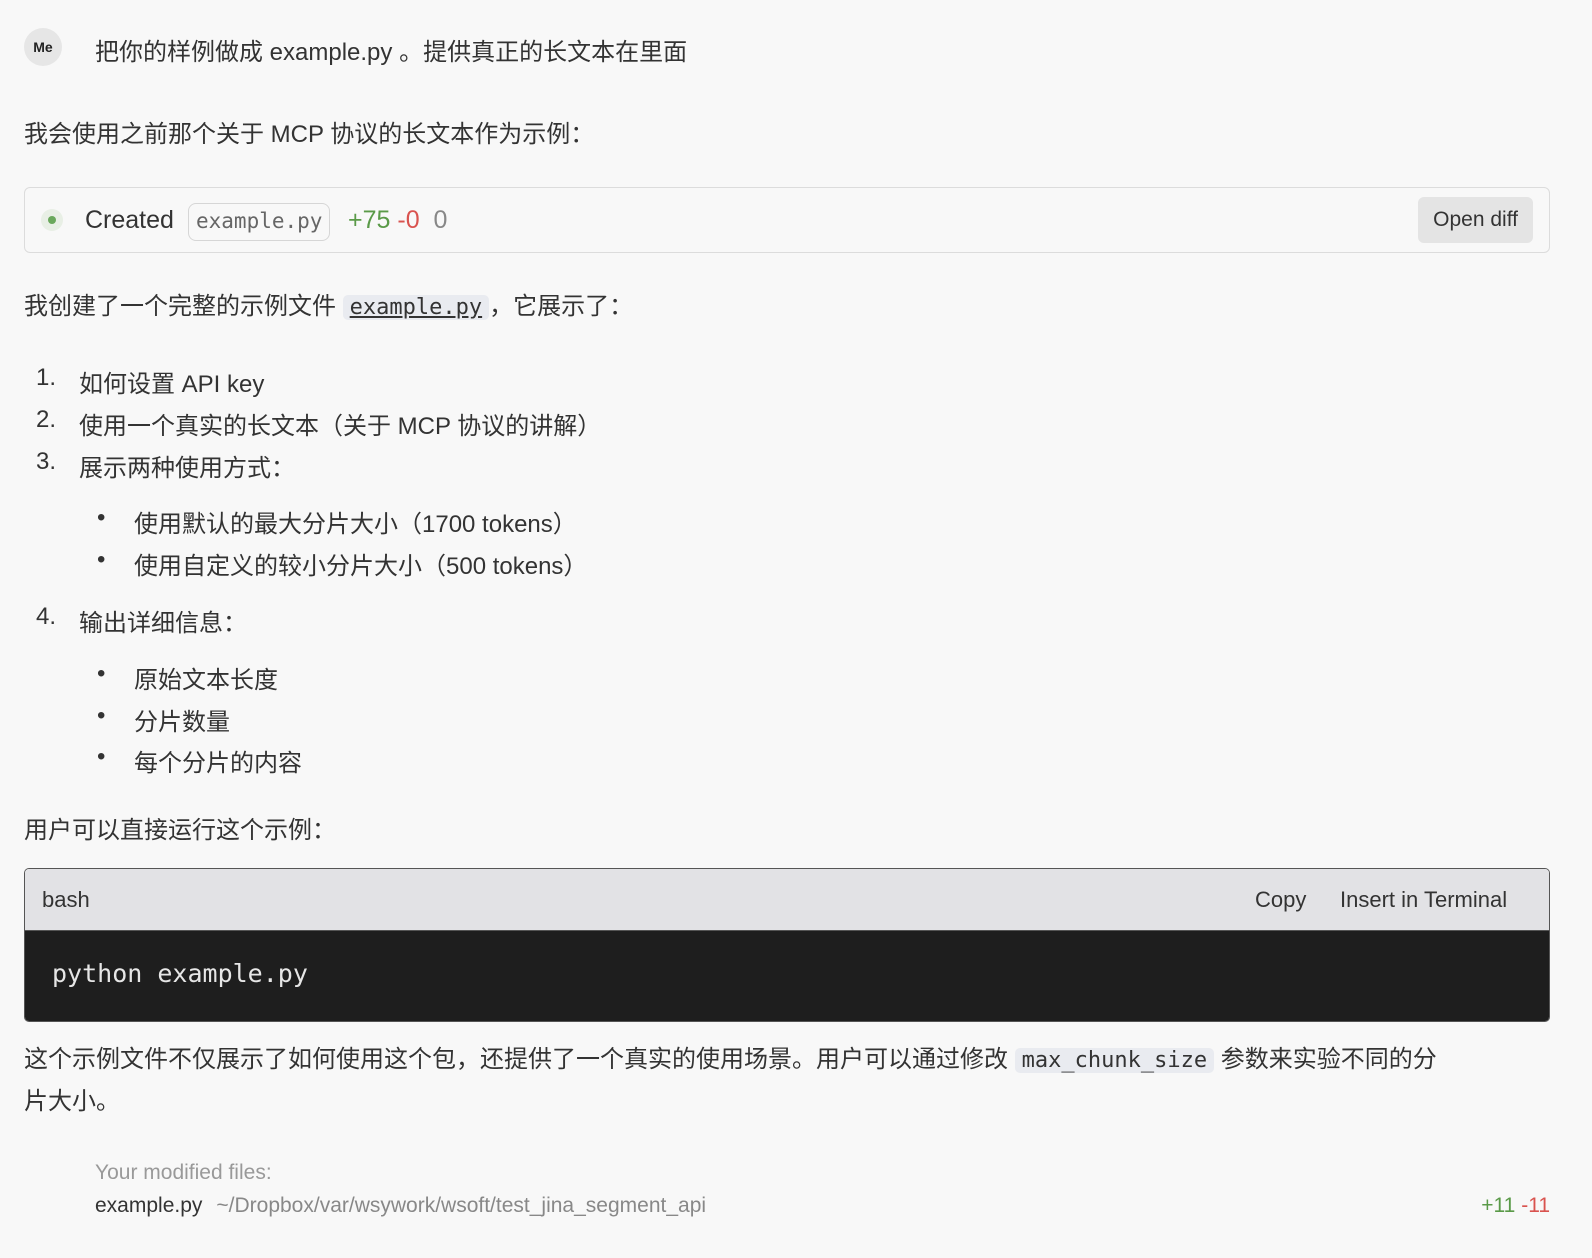  What do you see at coordinates (796, 49) in the screenshot?
I see `user-message: Me 把你的样例做成 example.py 。提供真正的长文本在里面` at bounding box center [796, 49].